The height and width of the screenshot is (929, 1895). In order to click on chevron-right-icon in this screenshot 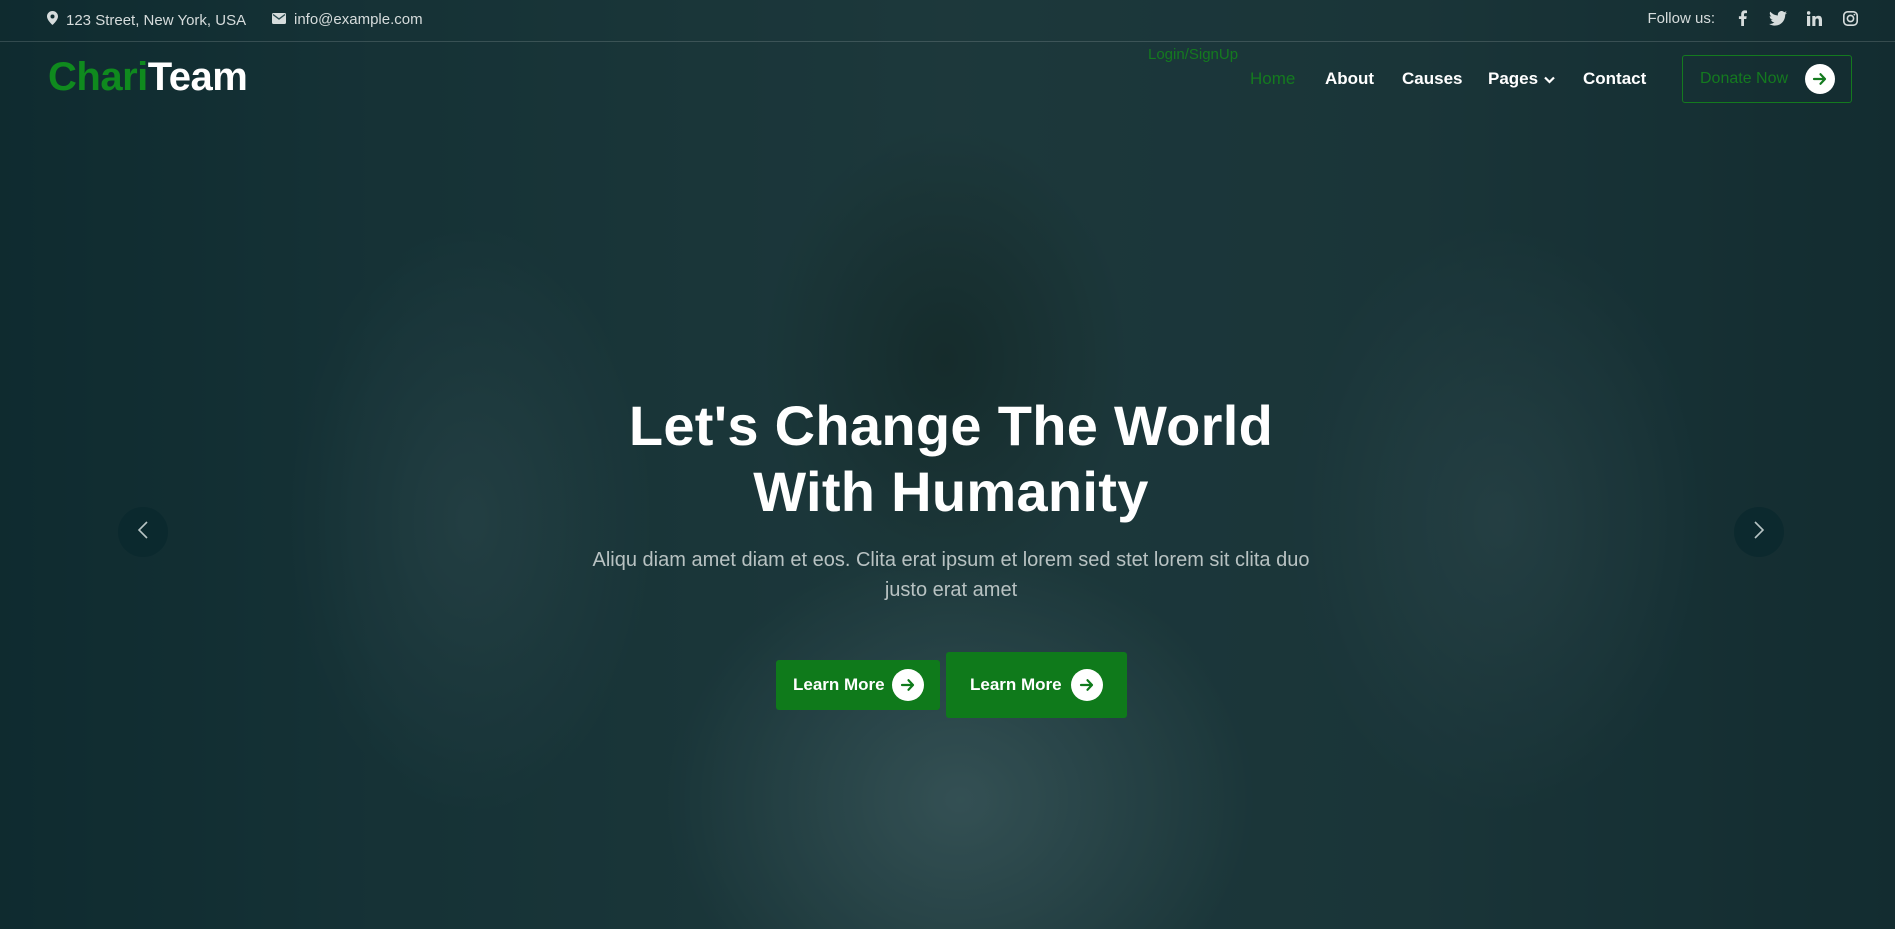, I will do `click(1759, 532)`.